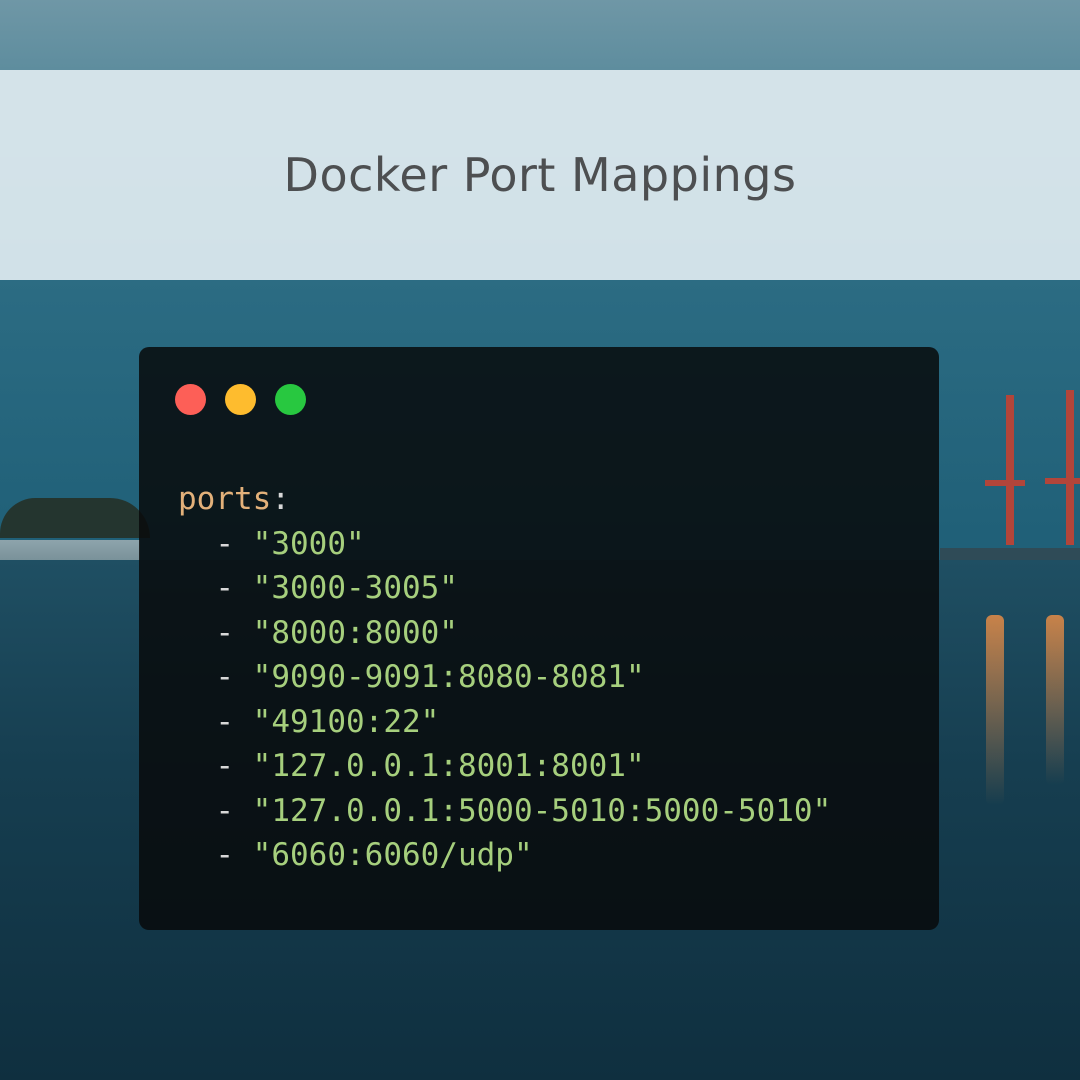 The image size is (1080, 1080). I want to click on maximize-button, so click(290, 399).